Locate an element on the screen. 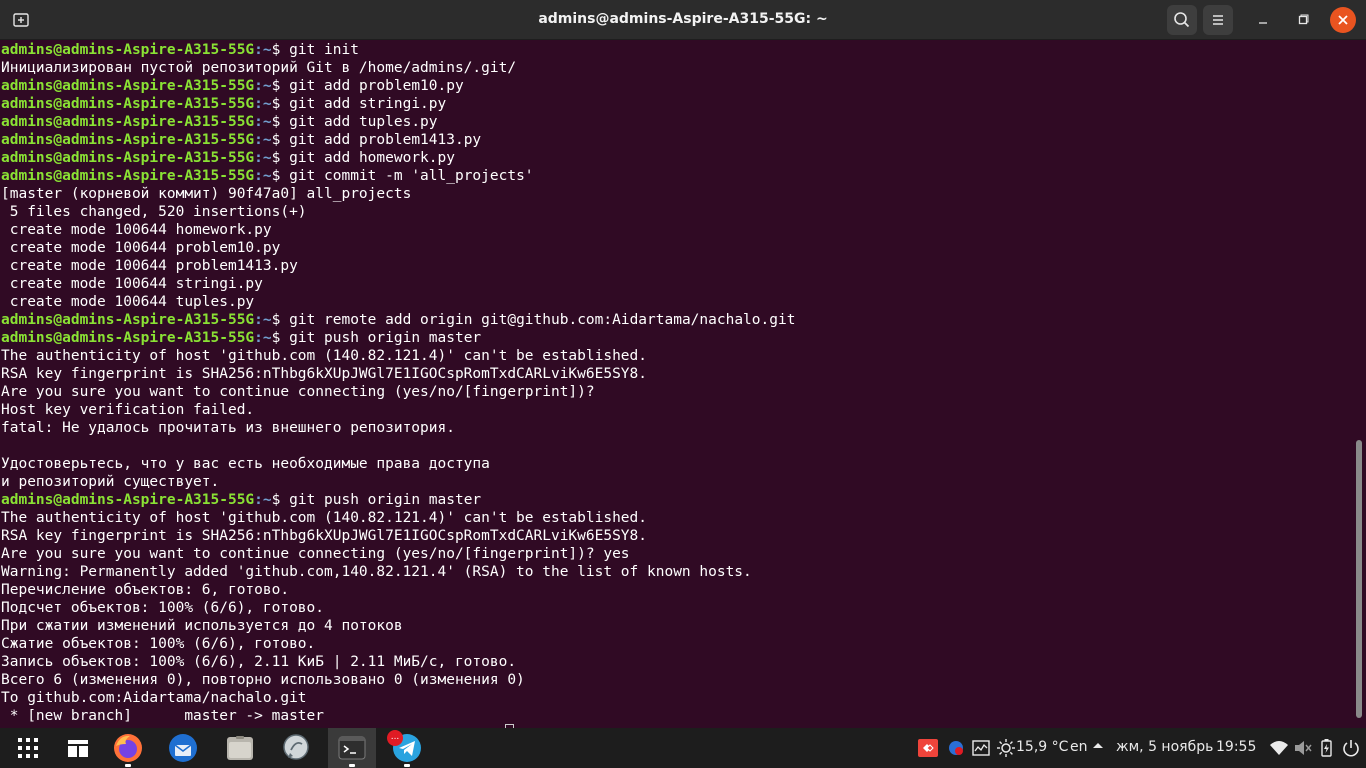  terminal-launcher is located at coordinates (352, 748).